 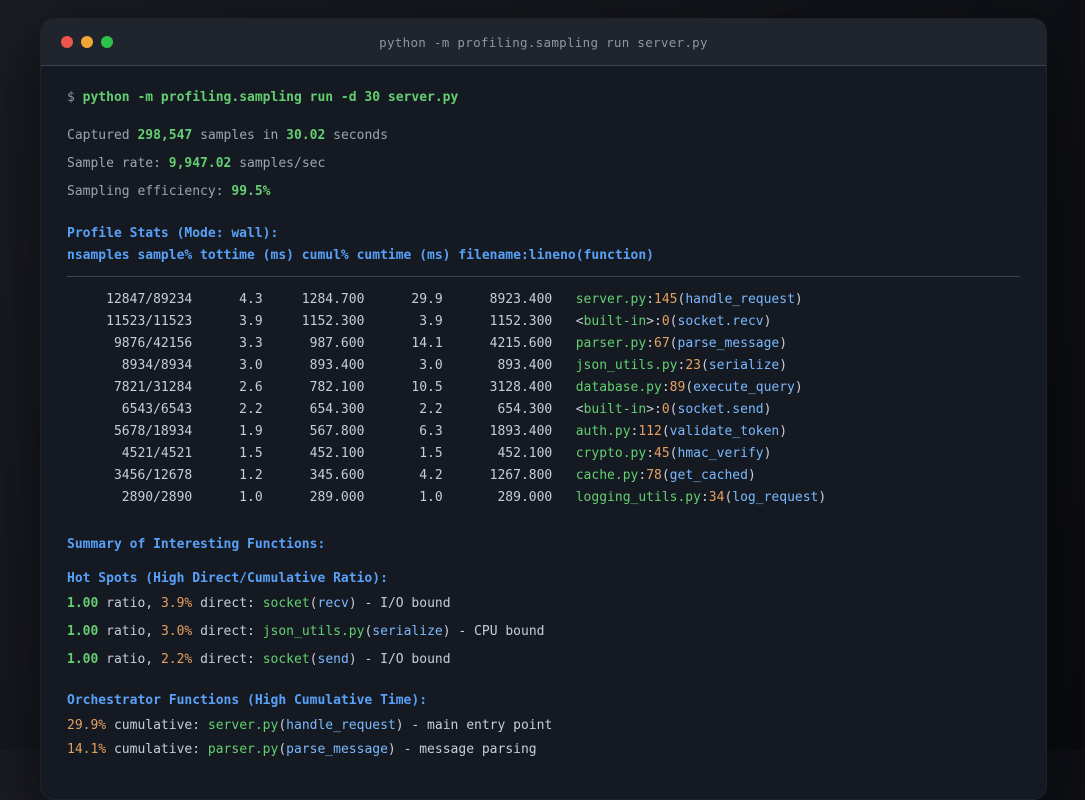 I want to click on text-segment: handle_request, so click(x=740, y=299).